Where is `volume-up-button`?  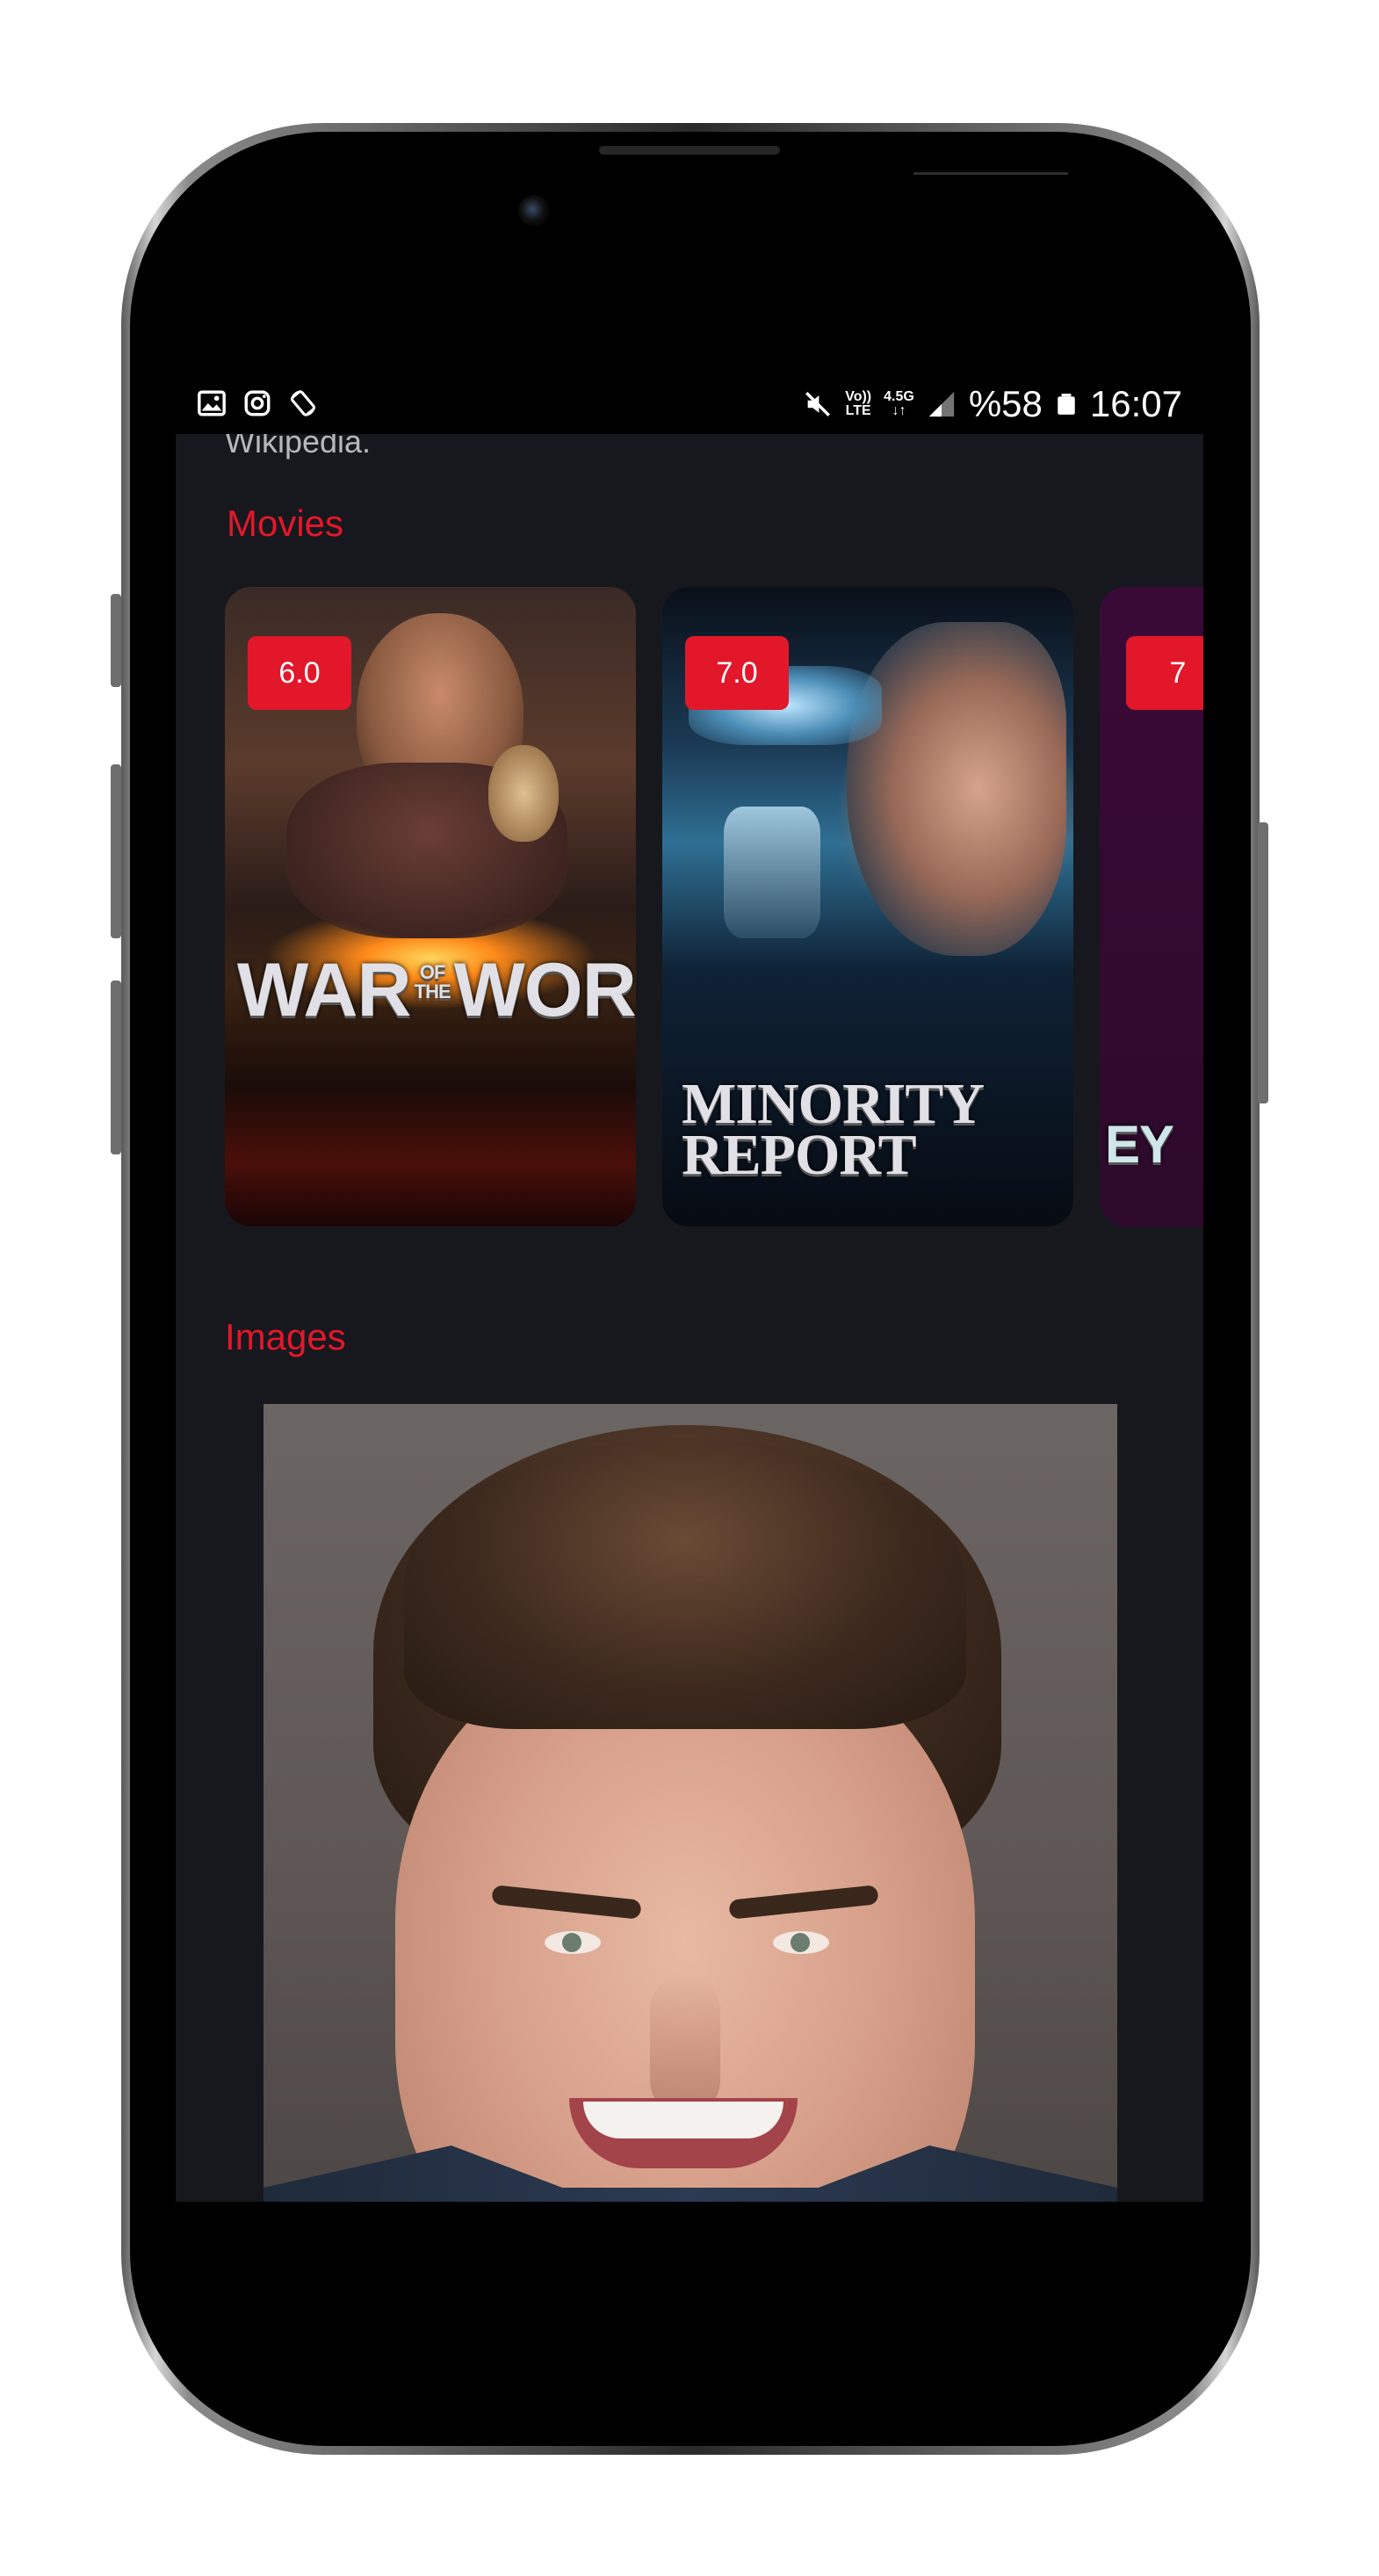 volume-up-button is located at coordinates (116, 851).